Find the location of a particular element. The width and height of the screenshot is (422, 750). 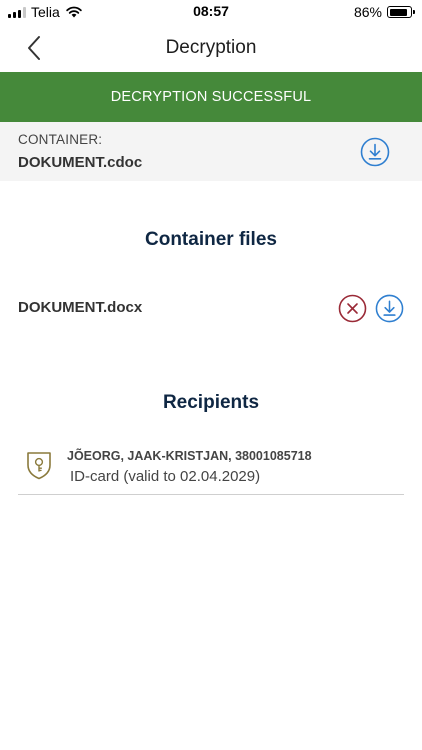

recipient-certificate: ID-card (valid to 02.04.2029) is located at coordinates (165, 476).